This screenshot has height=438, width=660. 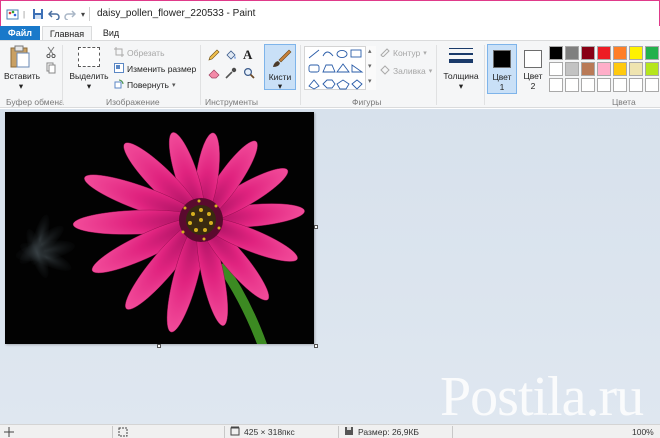 What do you see at coordinates (20, 58) in the screenshot?
I see `paste-icon` at bounding box center [20, 58].